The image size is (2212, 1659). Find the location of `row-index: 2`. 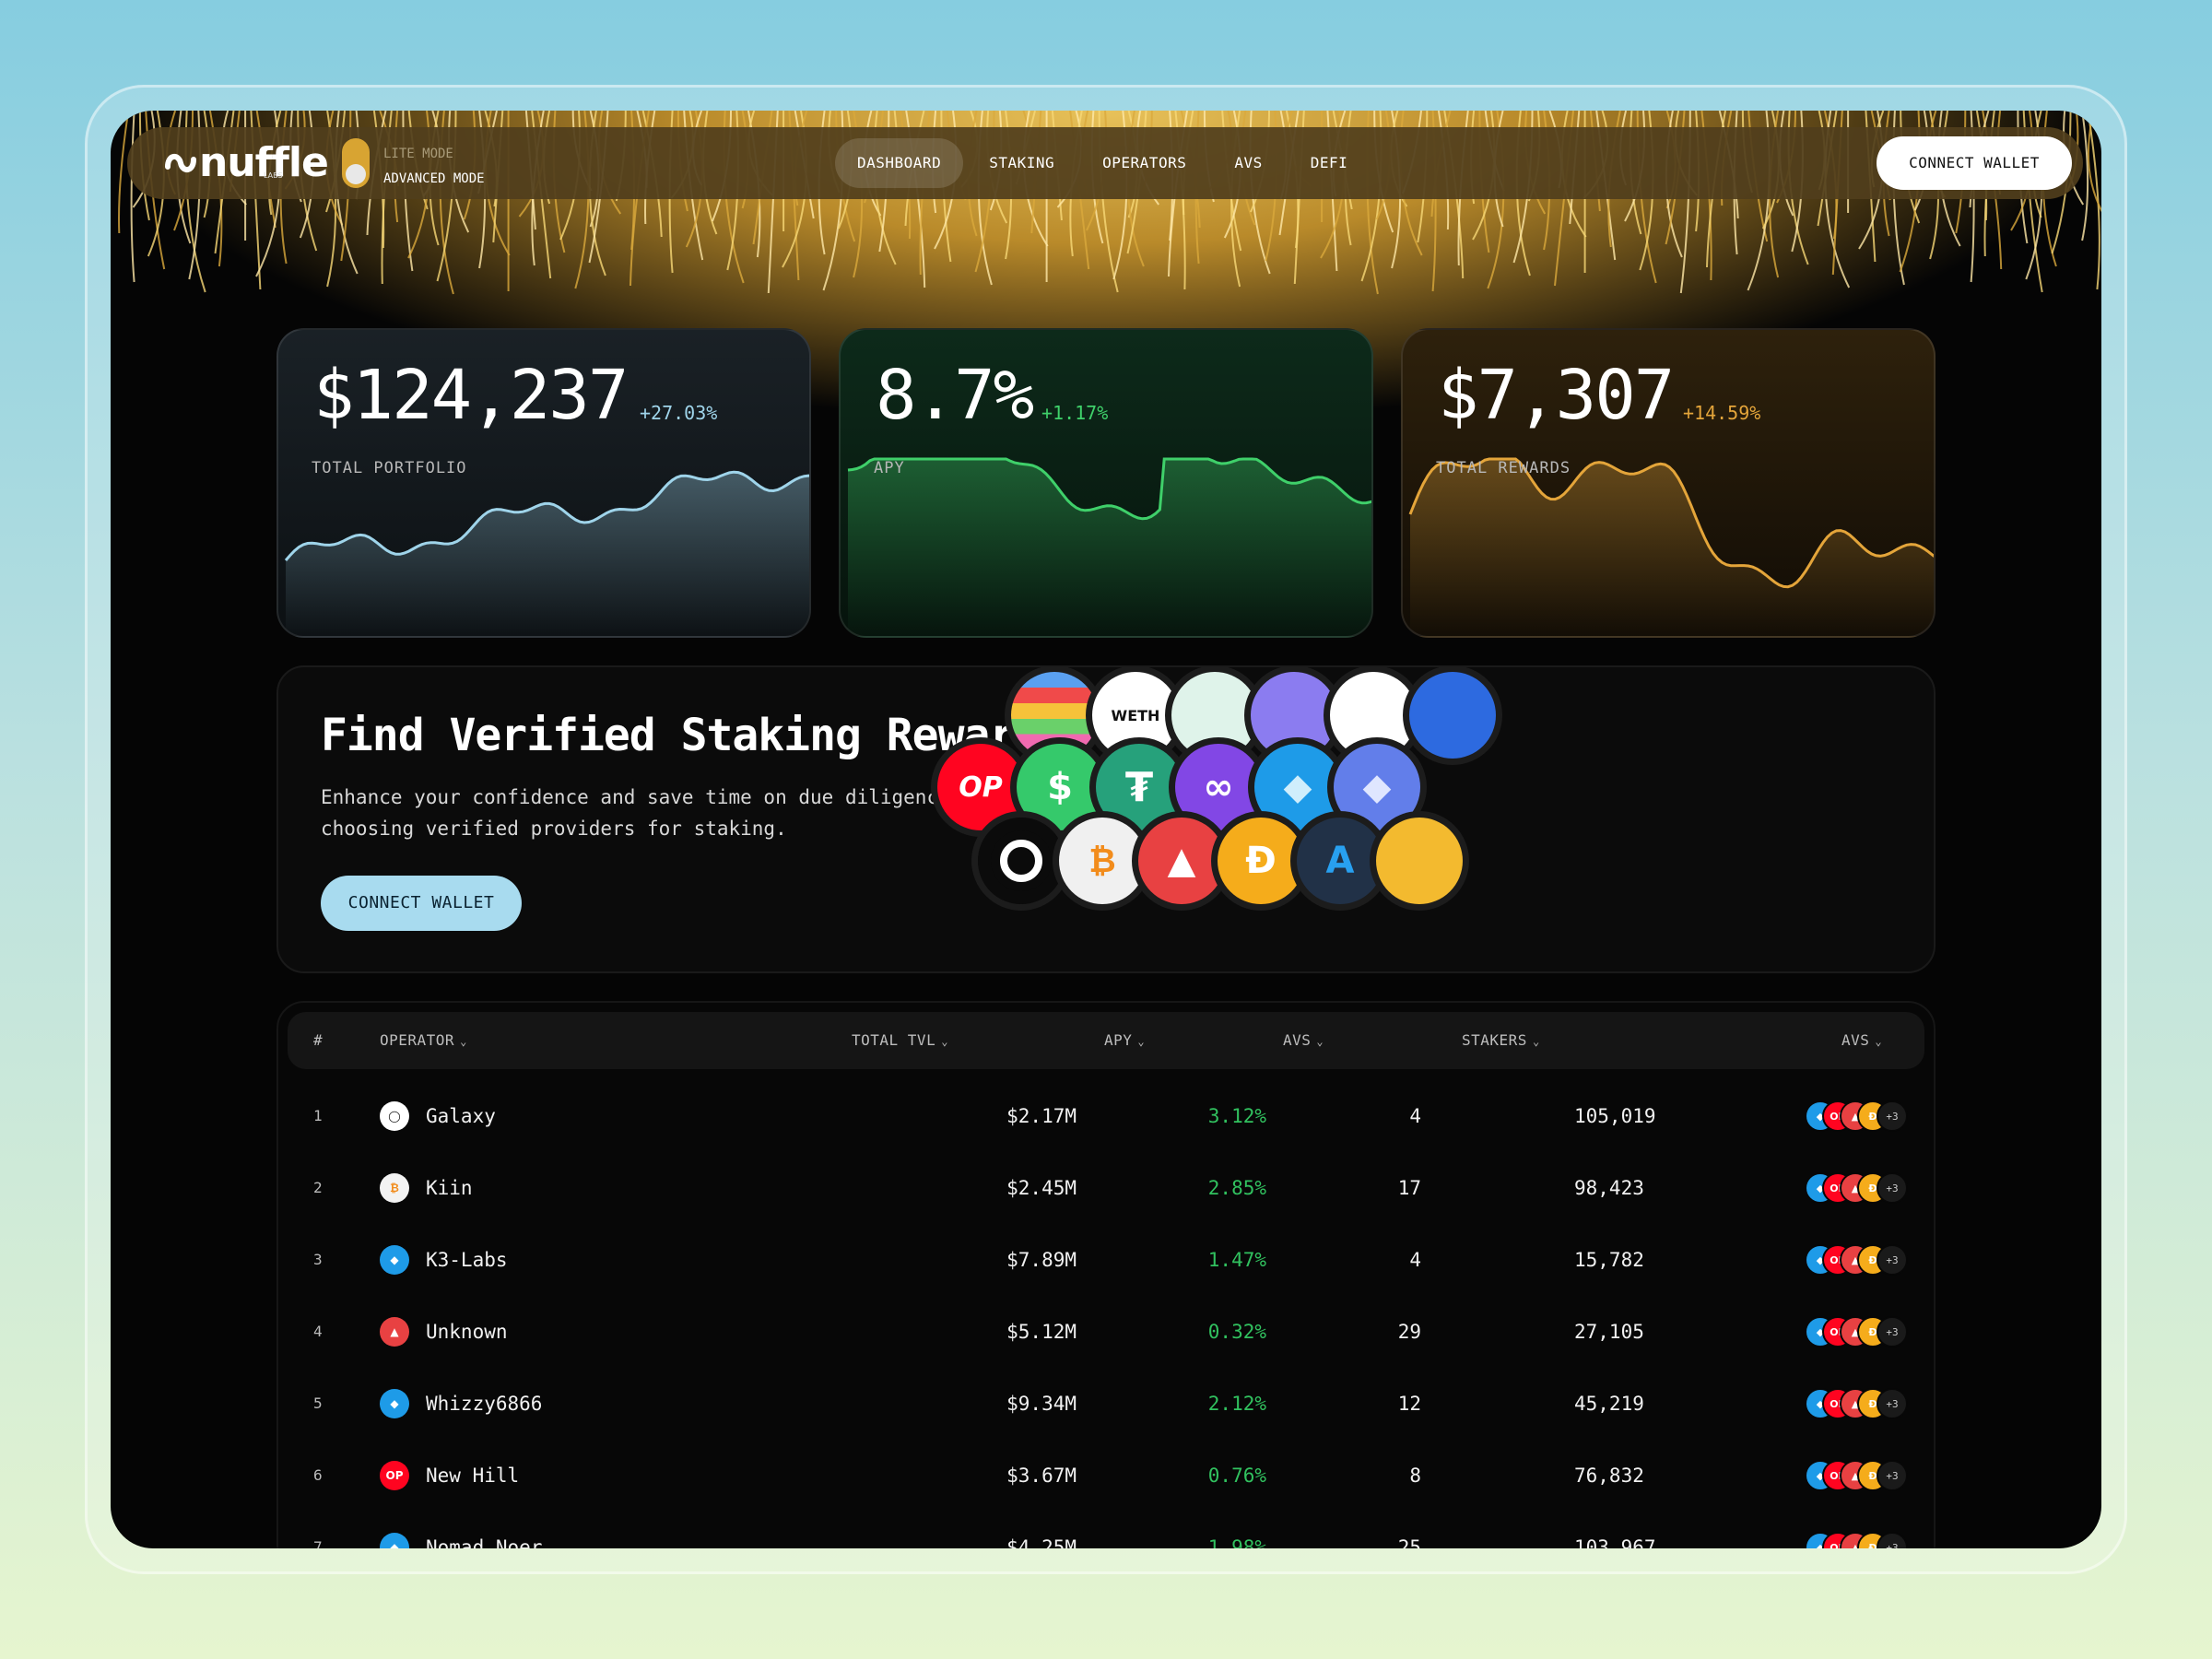

row-index: 2 is located at coordinates (318, 1187).